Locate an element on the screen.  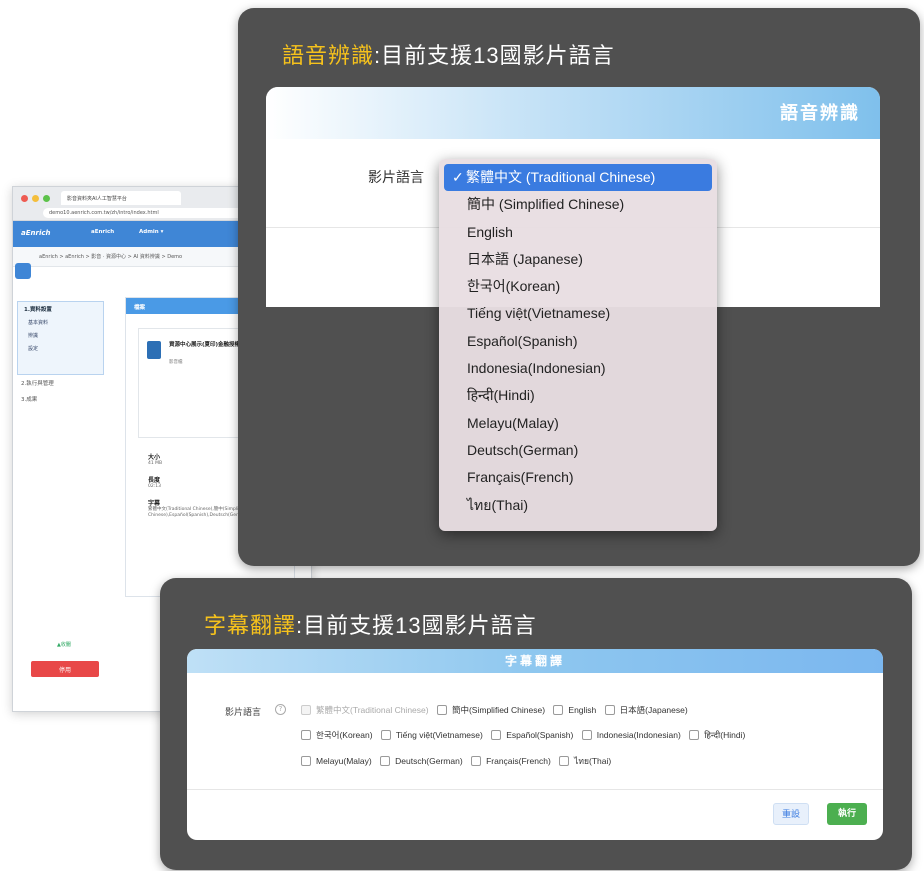
checkbox-label: 한국어(Korean) is located at coordinates (344, 735).